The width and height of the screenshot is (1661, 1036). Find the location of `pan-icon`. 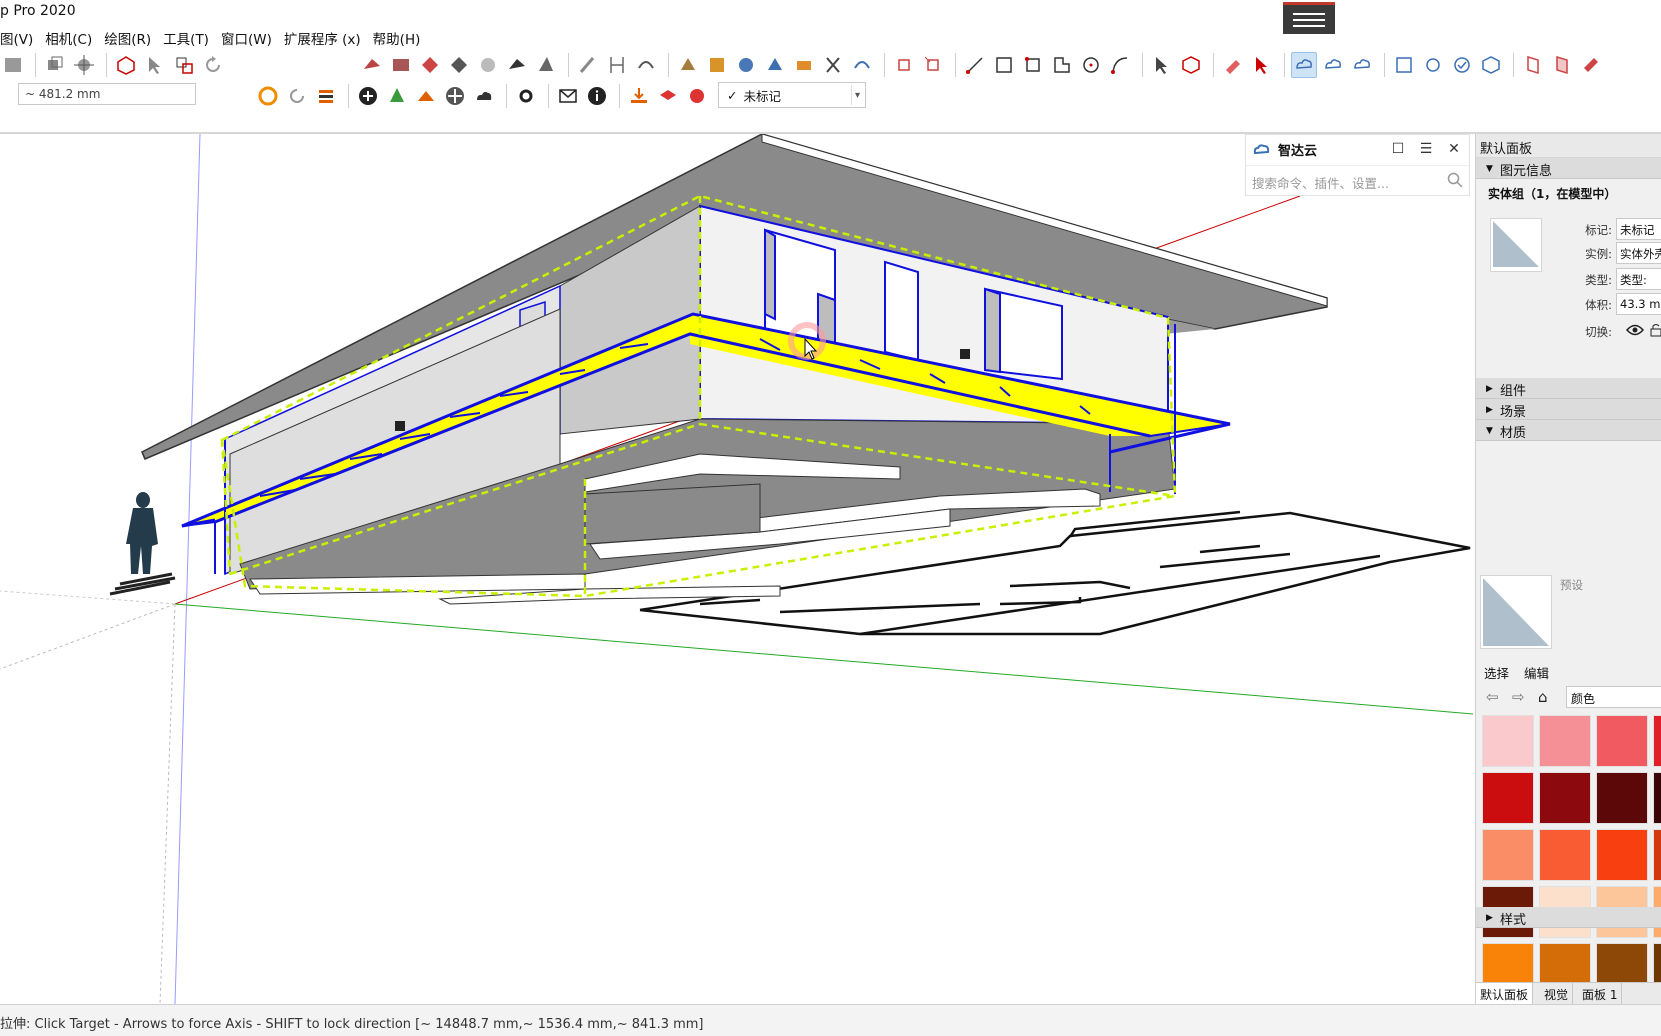

pan-icon is located at coordinates (84, 65).